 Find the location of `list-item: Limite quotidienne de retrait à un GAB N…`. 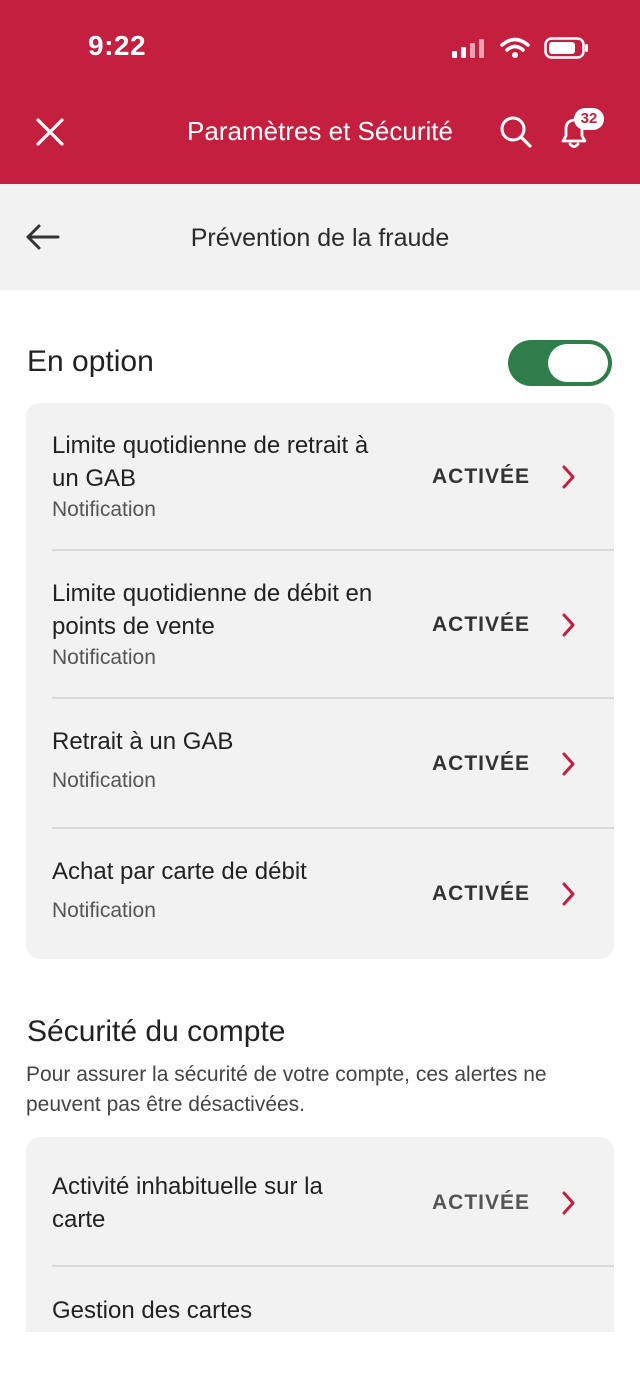

list-item: Limite quotidienne de retrait à un GAB N… is located at coordinates (320, 476).